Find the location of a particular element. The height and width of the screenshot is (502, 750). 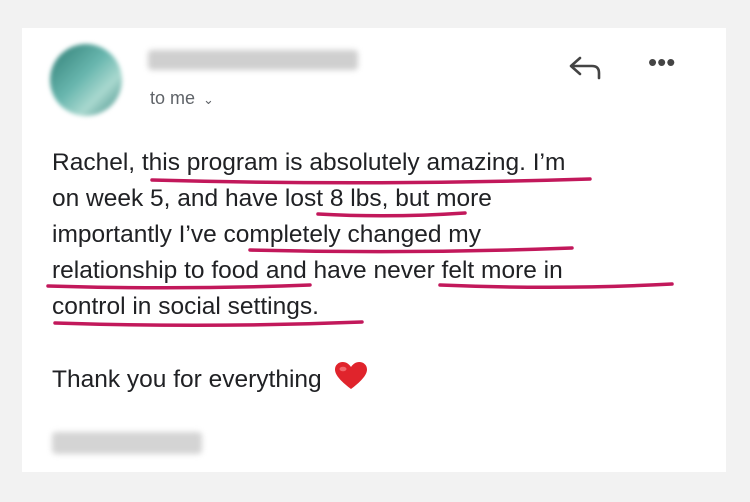

sender-name-blurred is located at coordinates (253, 60).